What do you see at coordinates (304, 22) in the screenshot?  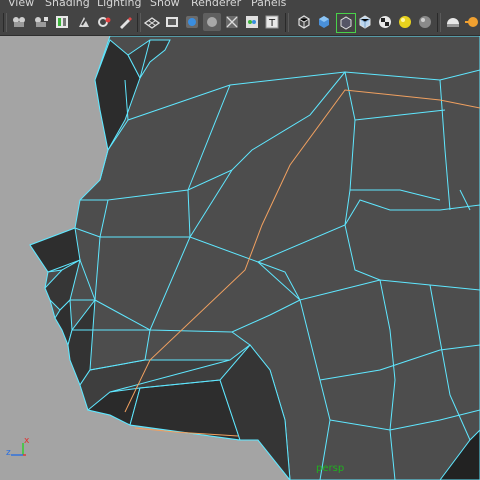 I see `wireframe-icon` at bounding box center [304, 22].